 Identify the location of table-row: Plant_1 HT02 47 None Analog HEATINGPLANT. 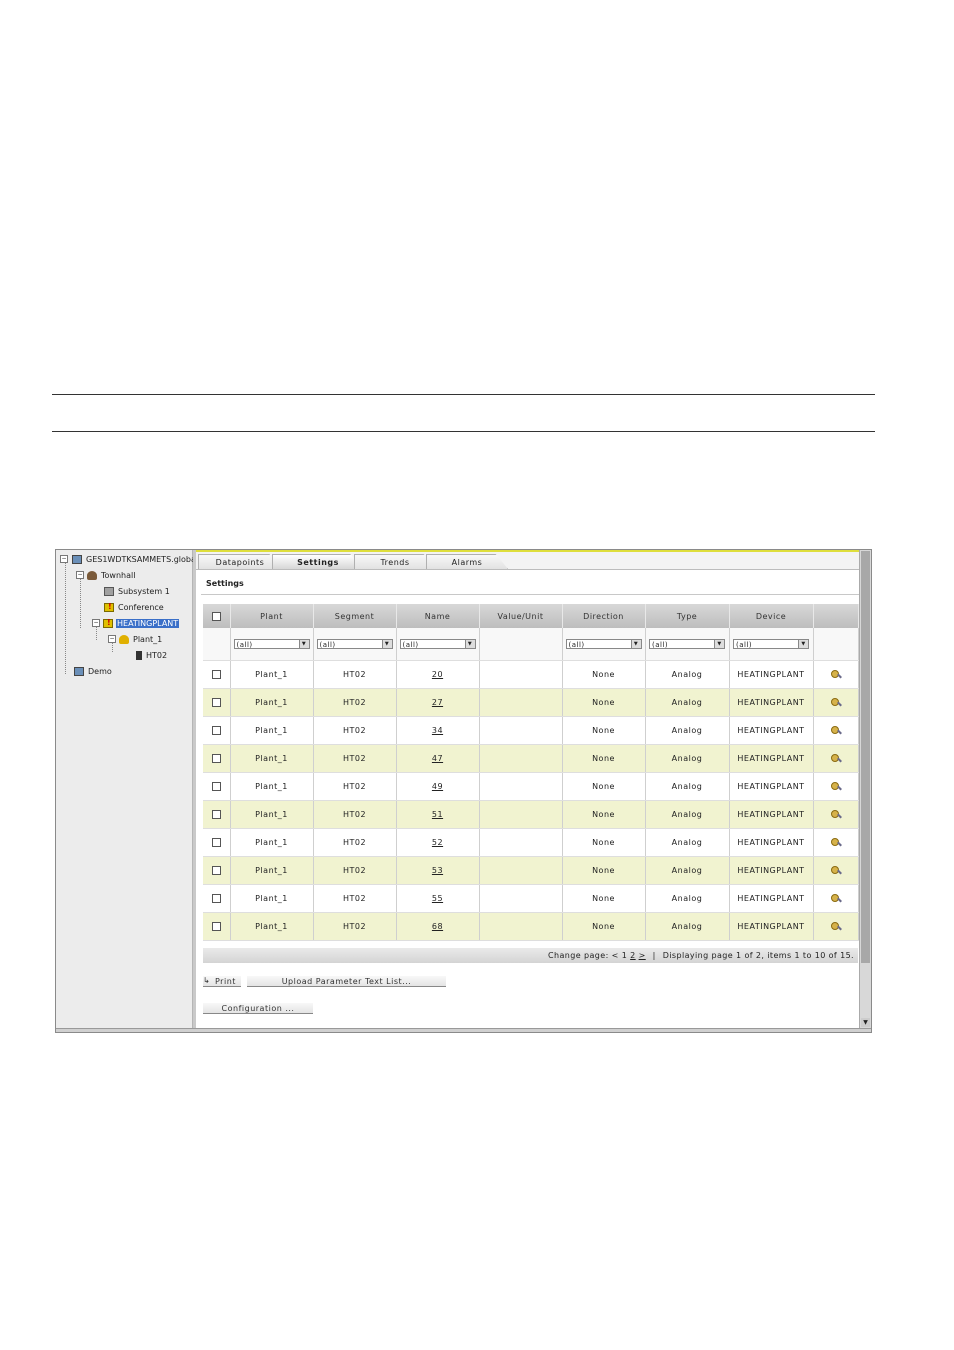
(531, 758).